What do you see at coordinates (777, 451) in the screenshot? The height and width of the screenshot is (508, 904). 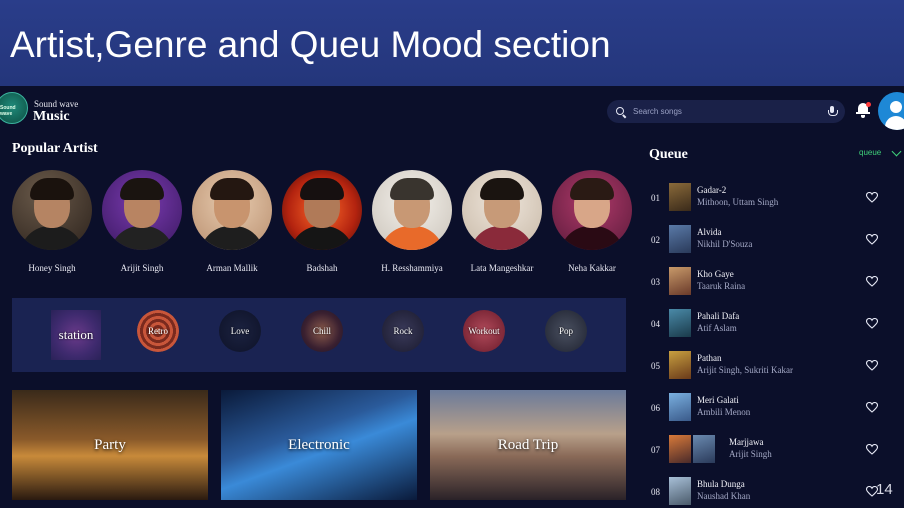 I see `queue-row: 07 Marjjawa Arijit Singh` at bounding box center [777, 451].